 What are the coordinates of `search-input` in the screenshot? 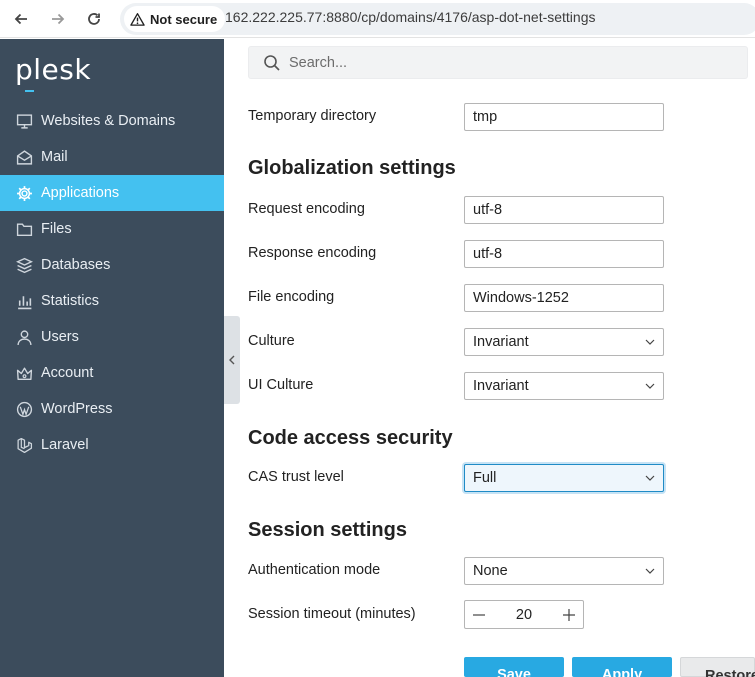 It's located at (509, 62).